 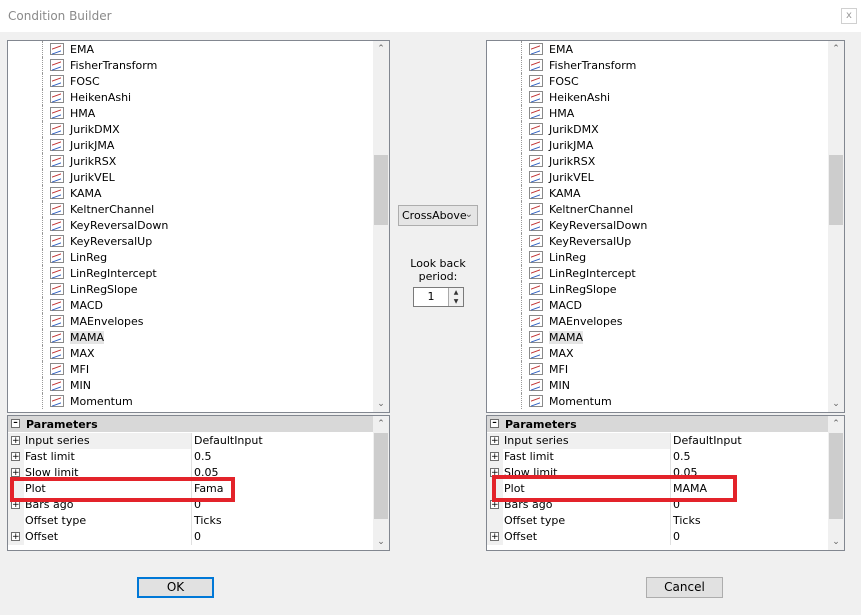 I want to click on ok-button: OK, so click(x=175, y=587).